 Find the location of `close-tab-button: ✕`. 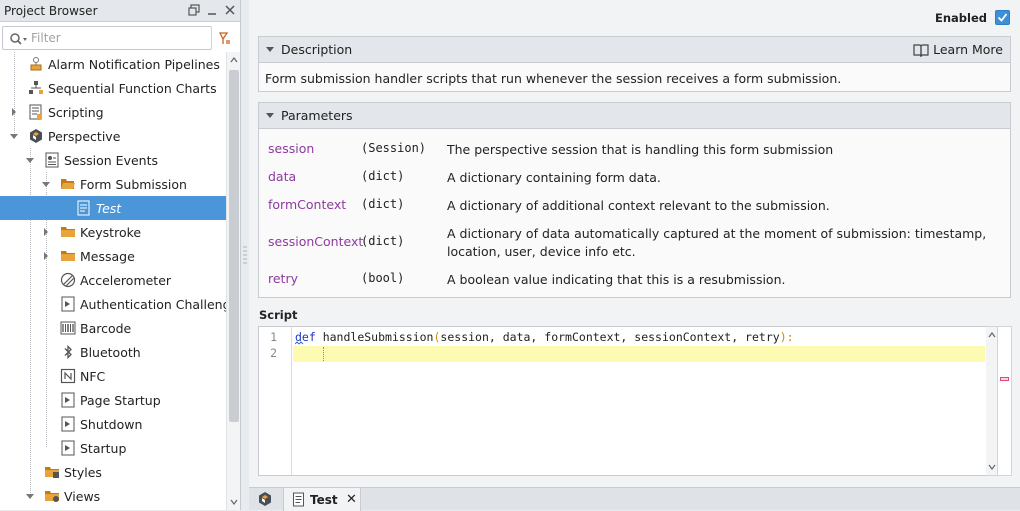

close-tab-button: ✕ is located at coordinates (351, 499).